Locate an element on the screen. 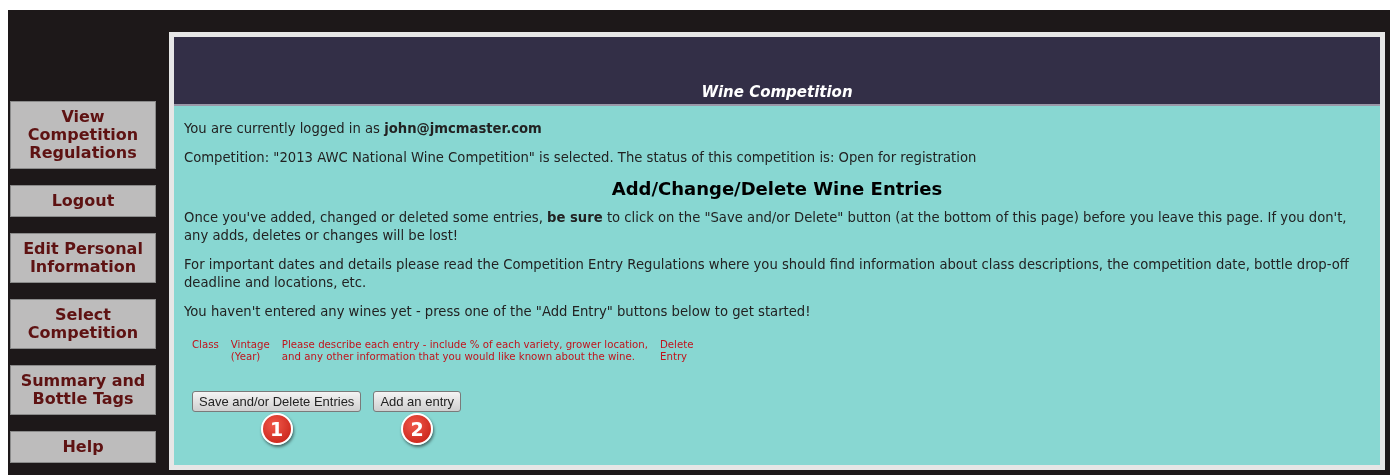 This screenshot has width=1390, height=475. sidebar-button: Select Competition is located at coordinates (83, 324).